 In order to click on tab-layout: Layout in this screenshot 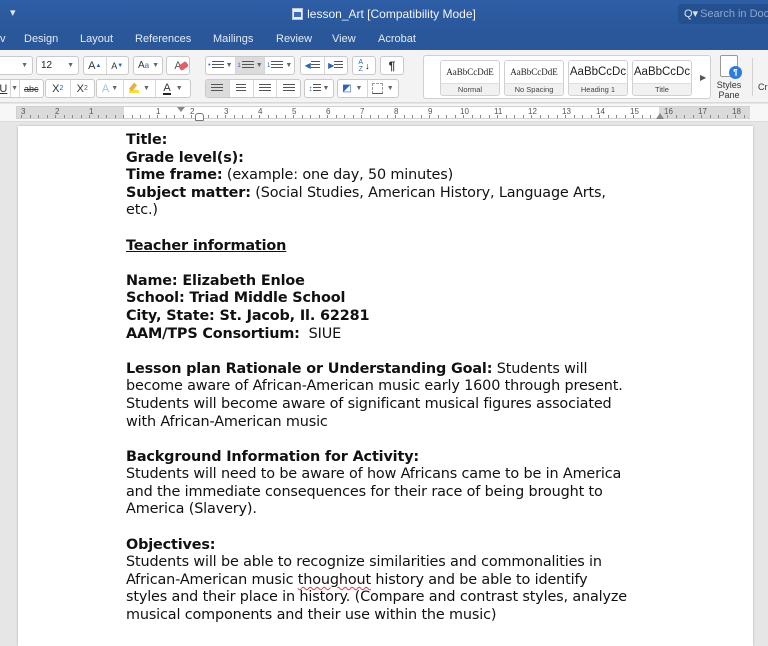, I will do `click(96, 39)`.